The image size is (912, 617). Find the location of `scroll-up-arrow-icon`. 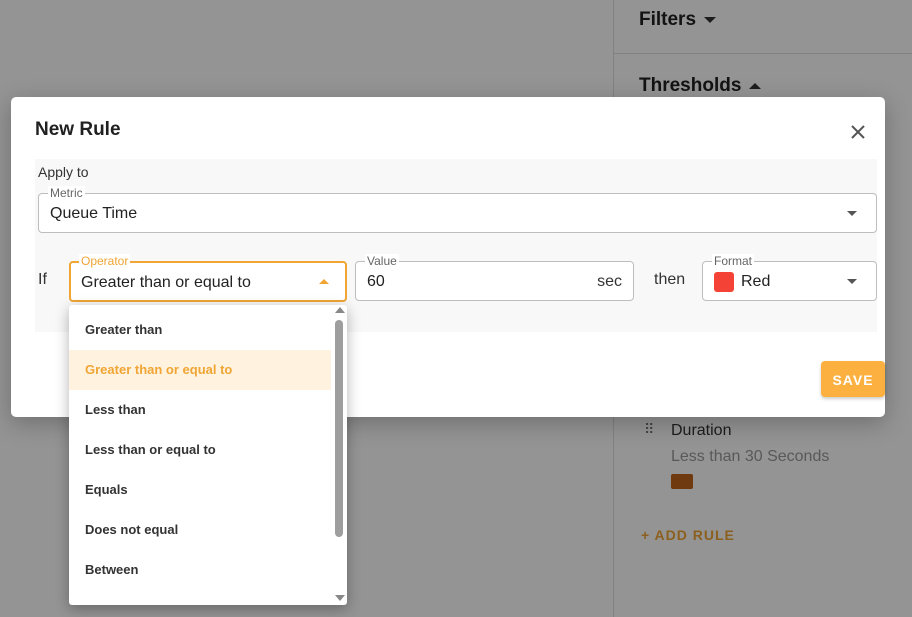

scroll-up-arrow-icon is located at coordinates (340, 310).